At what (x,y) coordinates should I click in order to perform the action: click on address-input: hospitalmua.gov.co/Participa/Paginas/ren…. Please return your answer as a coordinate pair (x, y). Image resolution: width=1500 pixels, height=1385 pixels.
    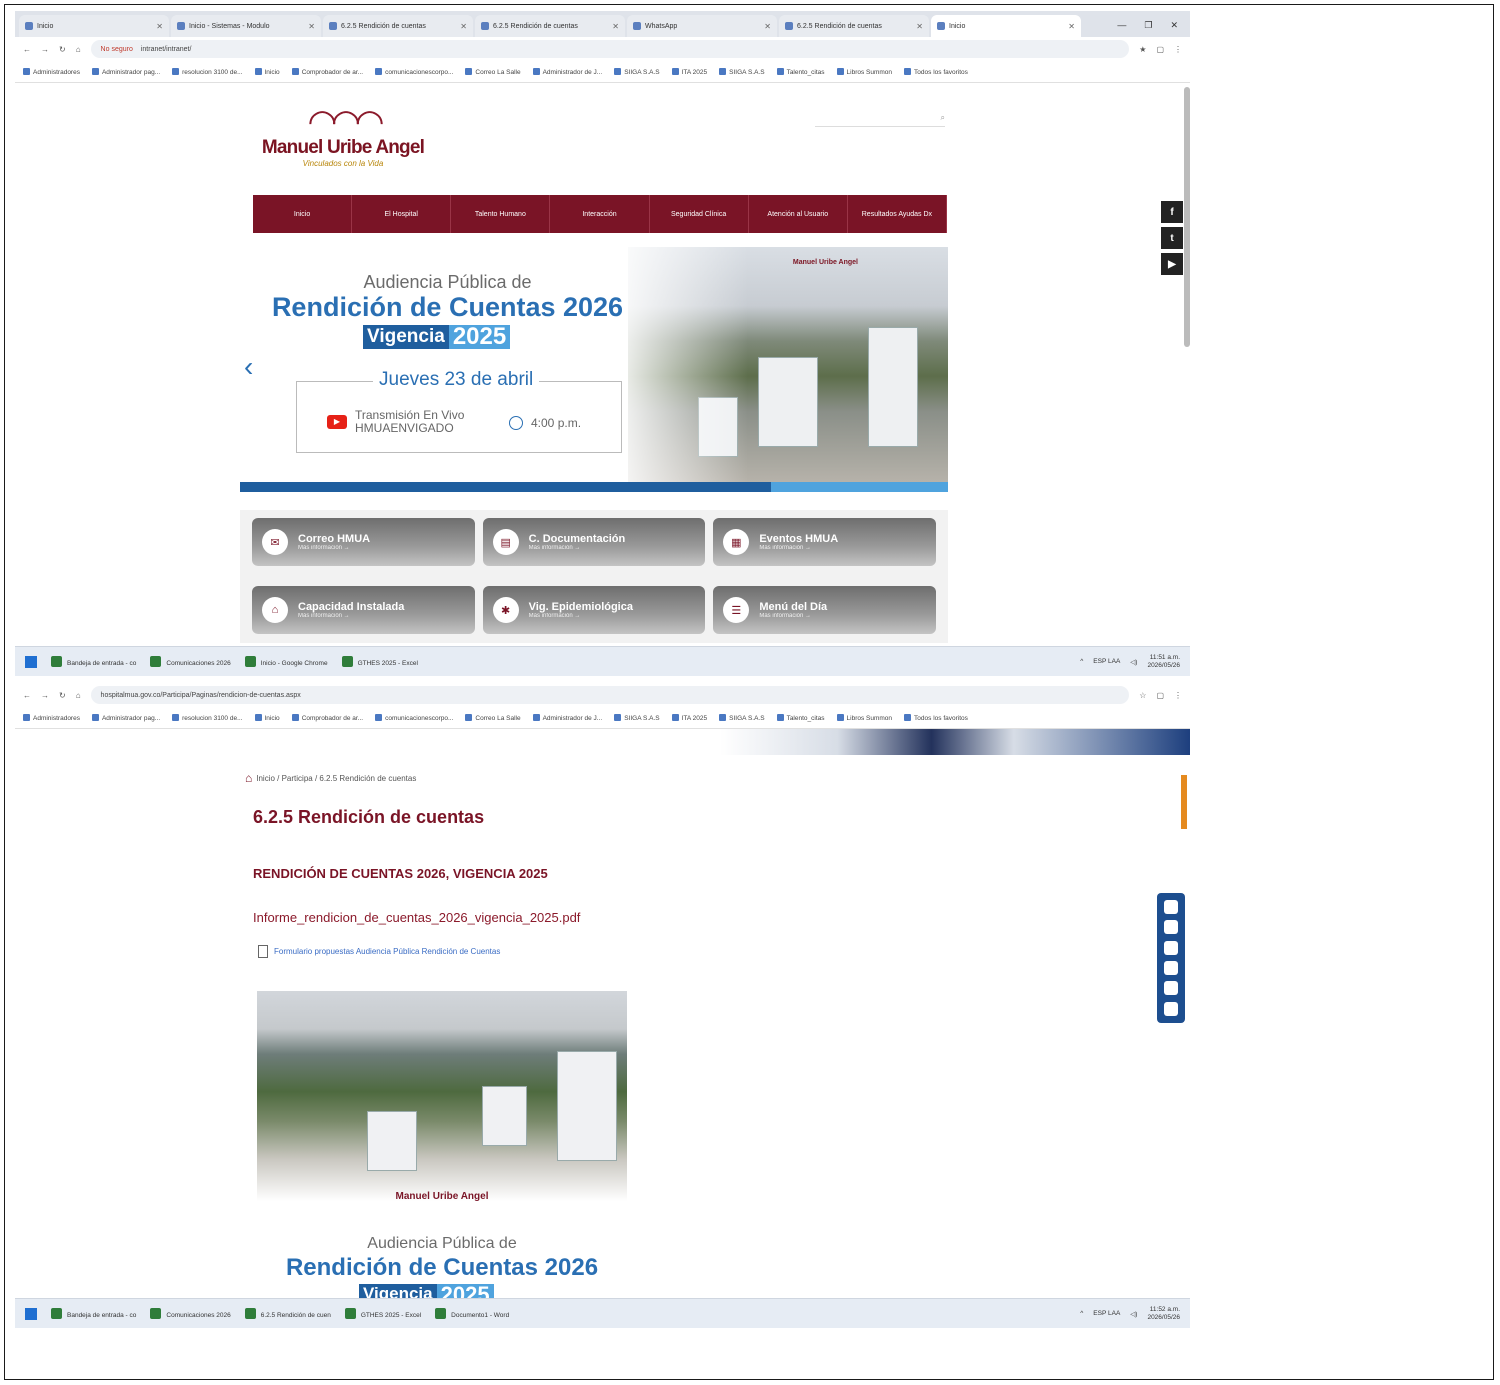
    Looking at the image, I should click on (610, 695).